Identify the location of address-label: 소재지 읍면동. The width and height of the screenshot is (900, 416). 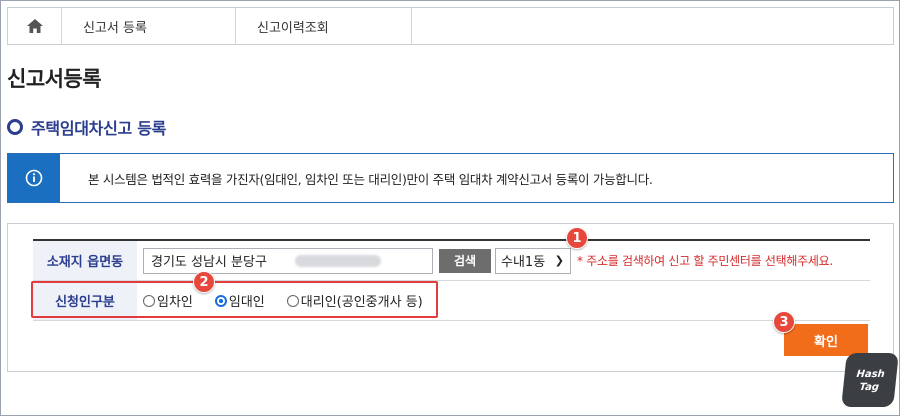
(85, 260).